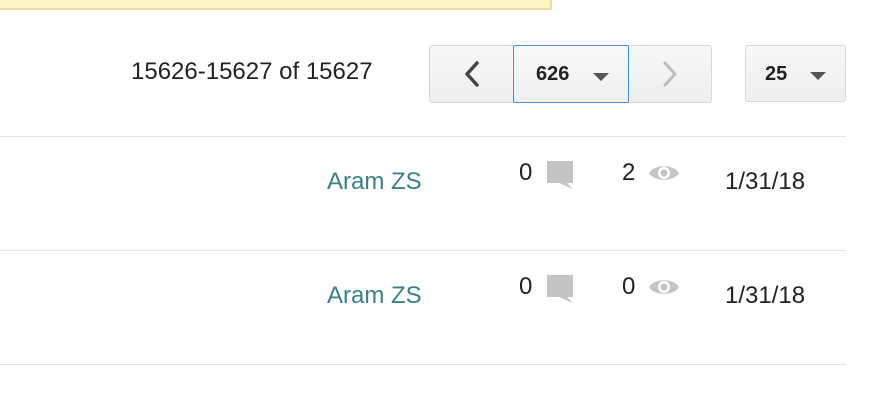 The height and width of the screenshot is (416, 884). What do you see at coordinates (776, 74) in the screenshot?
I see `page-size-value: 25` at bounding box center [776, 74].